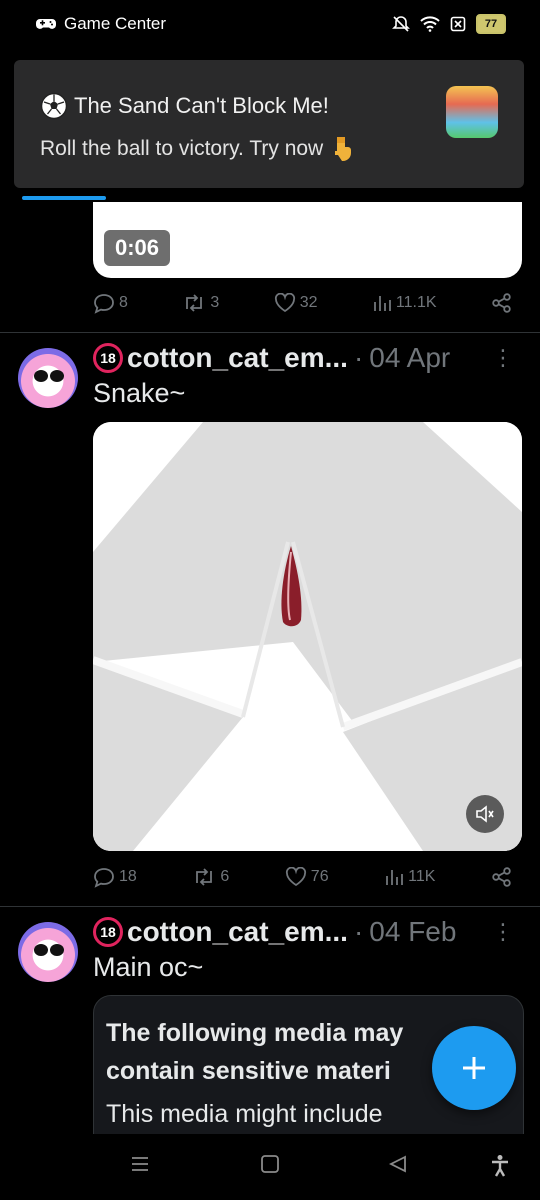  I want to click on compose-button, so click(474, 1068).